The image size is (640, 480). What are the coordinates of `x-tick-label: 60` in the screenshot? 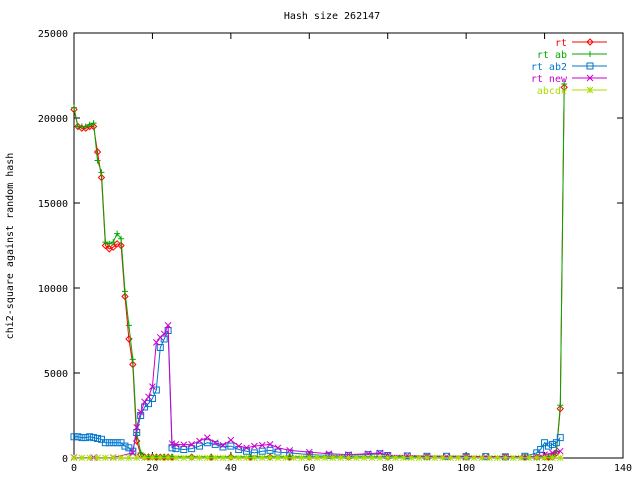 It's located at (309, 468).